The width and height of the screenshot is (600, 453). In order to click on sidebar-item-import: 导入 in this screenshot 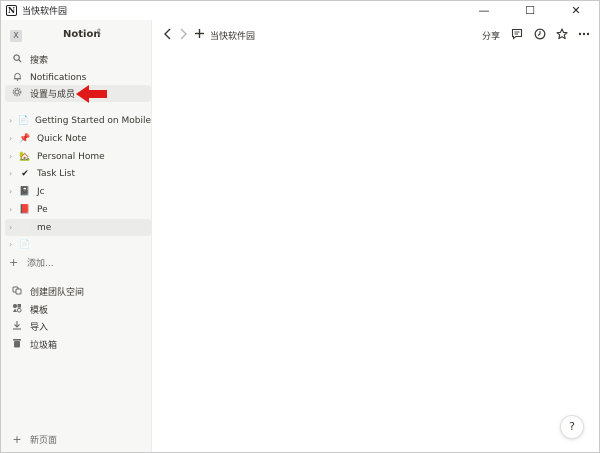, I will do `click(78, 326)`.